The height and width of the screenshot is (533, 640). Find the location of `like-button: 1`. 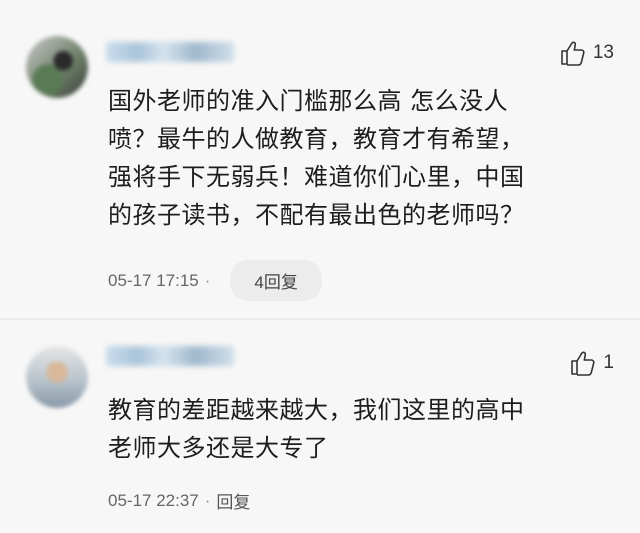

like-button: 1 is located at coordinates (591, 363).